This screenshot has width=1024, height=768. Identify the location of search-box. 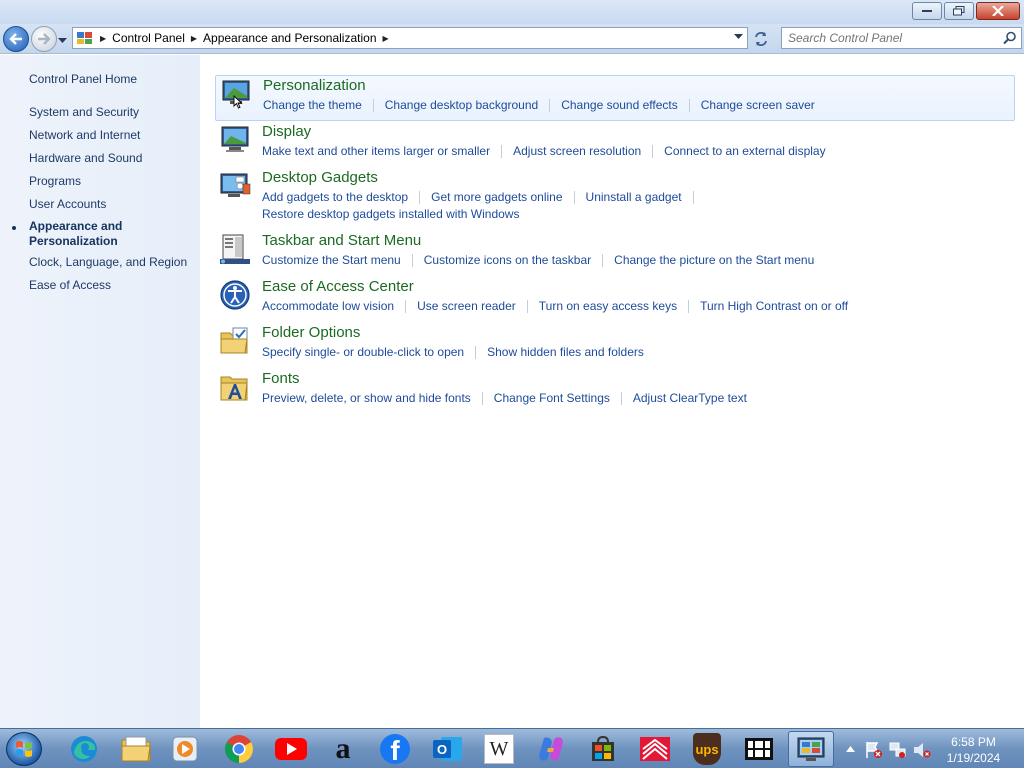
(901, 38).